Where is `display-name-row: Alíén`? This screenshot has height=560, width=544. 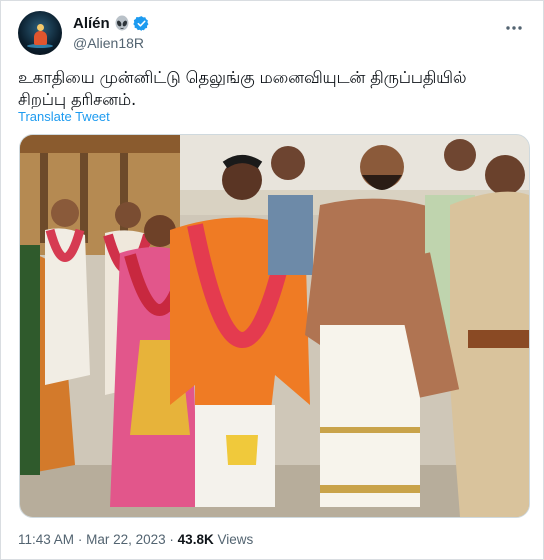
display-name-row: Alíén is located at coordinates (111, 23).